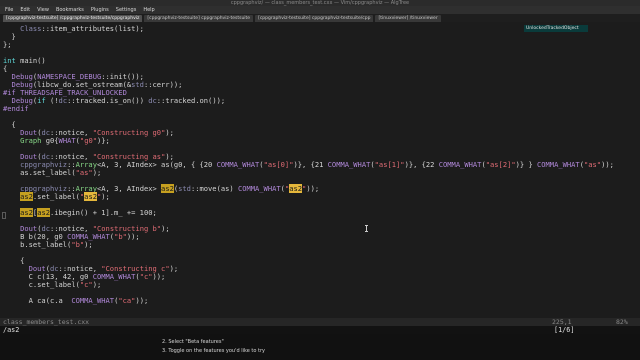  Describe the element at coordinates (100, 10) in the screenshot. I see `menu-plugins: Plugins` at that location.